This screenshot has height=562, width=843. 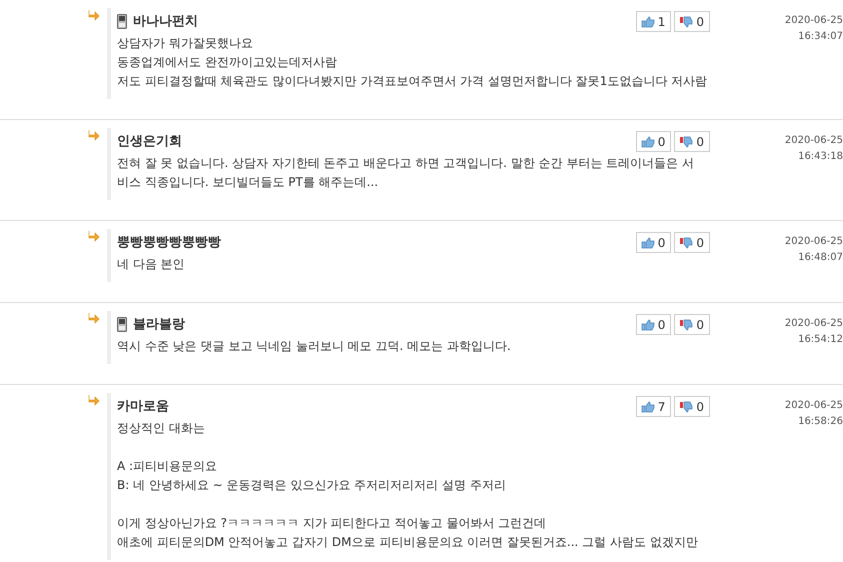 I want to click on author-name: 뿡빵뿡빵빵뿡빵빵, so click(x=169, y=242).